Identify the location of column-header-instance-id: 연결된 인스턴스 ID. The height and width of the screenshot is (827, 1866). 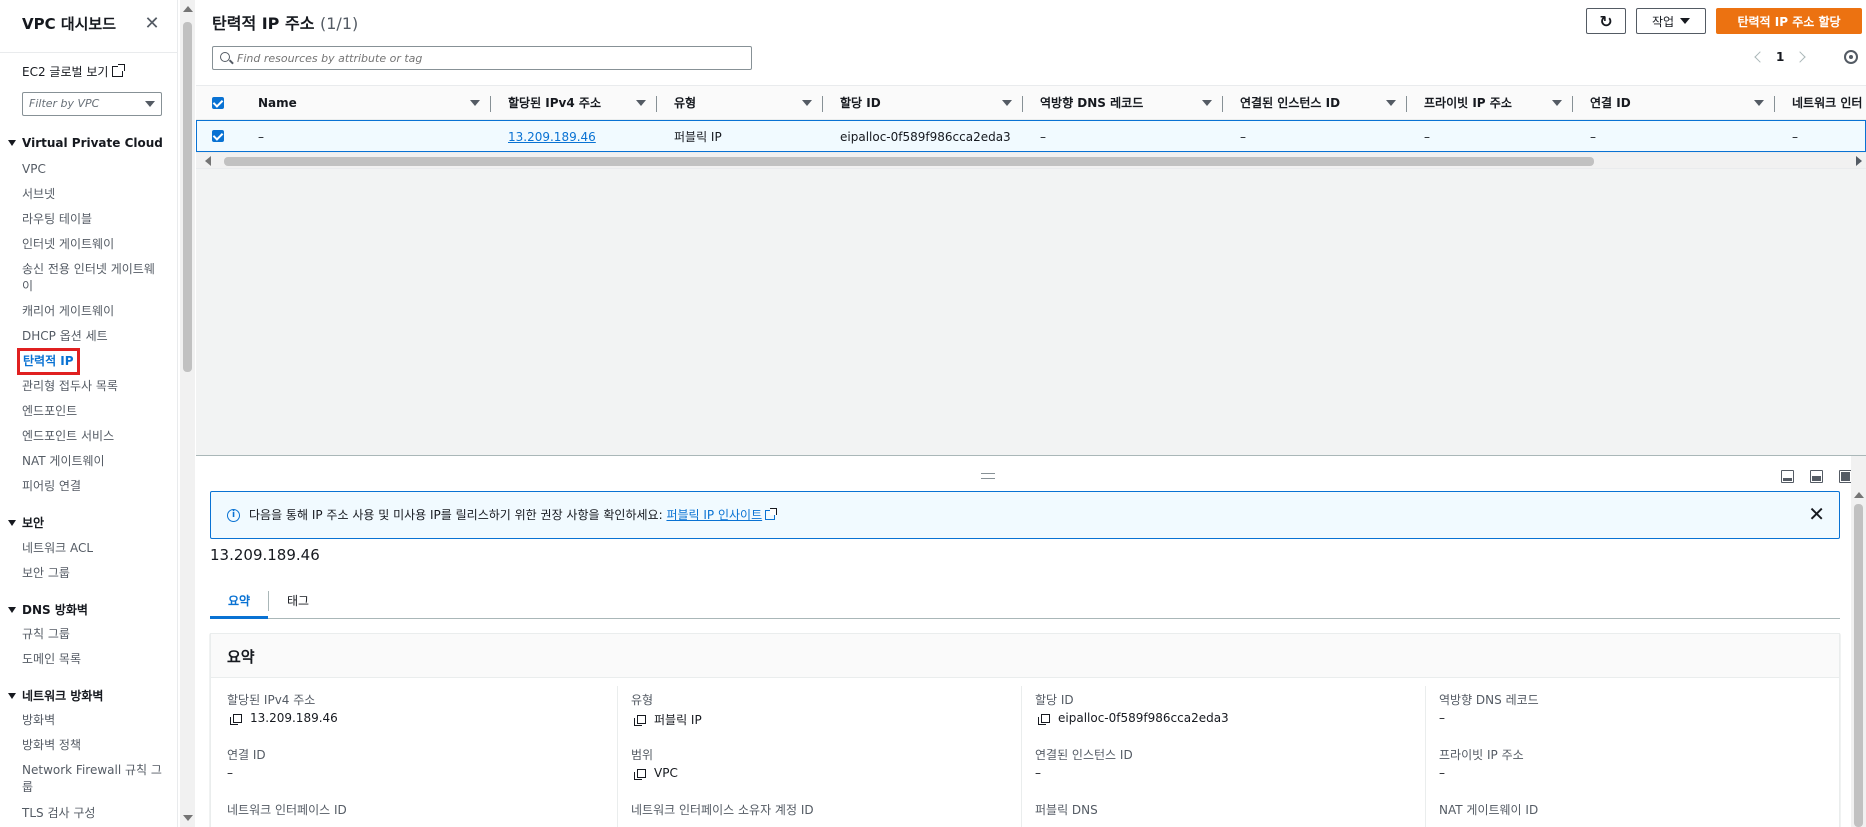
(1290, 103).